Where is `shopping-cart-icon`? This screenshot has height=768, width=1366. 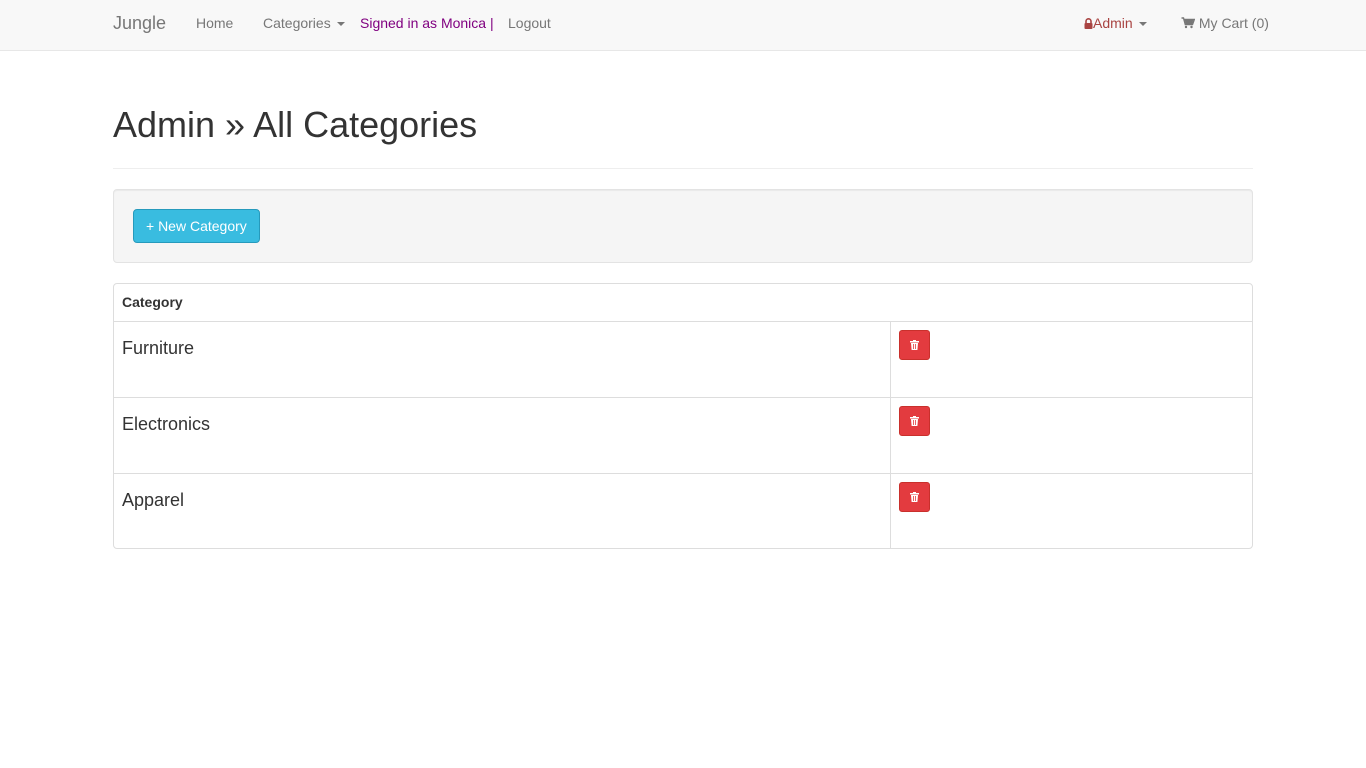 shopping-cart-icon is located at coordinates (1188, 23).